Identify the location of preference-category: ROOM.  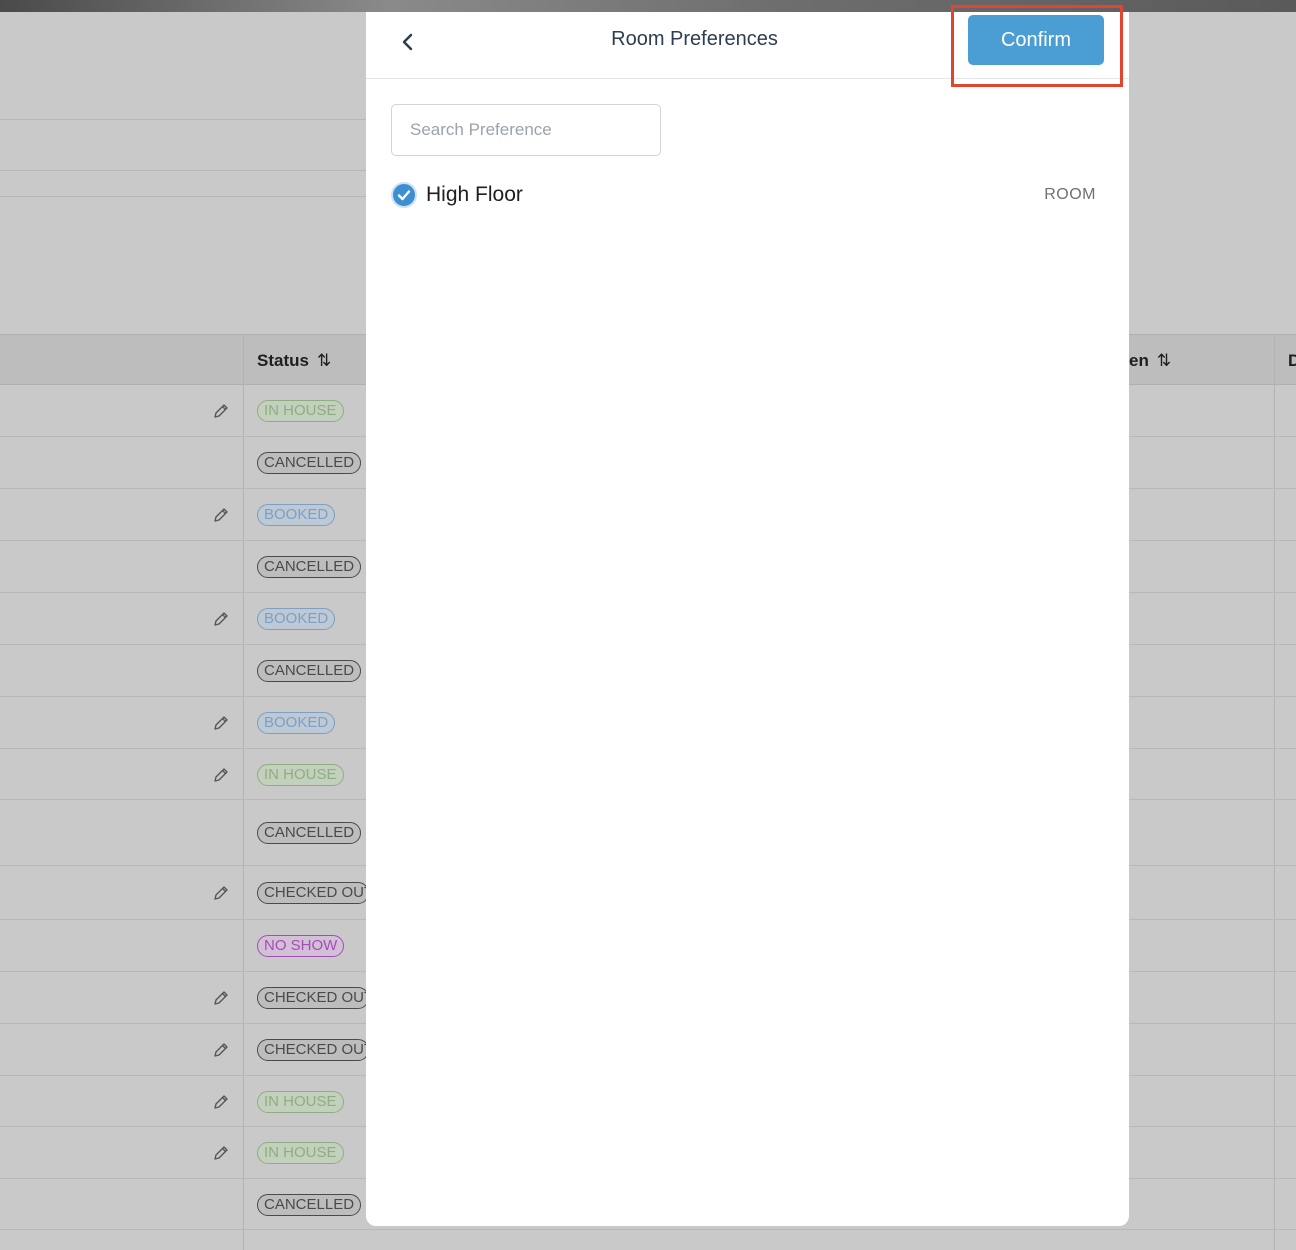
(1070, 194).